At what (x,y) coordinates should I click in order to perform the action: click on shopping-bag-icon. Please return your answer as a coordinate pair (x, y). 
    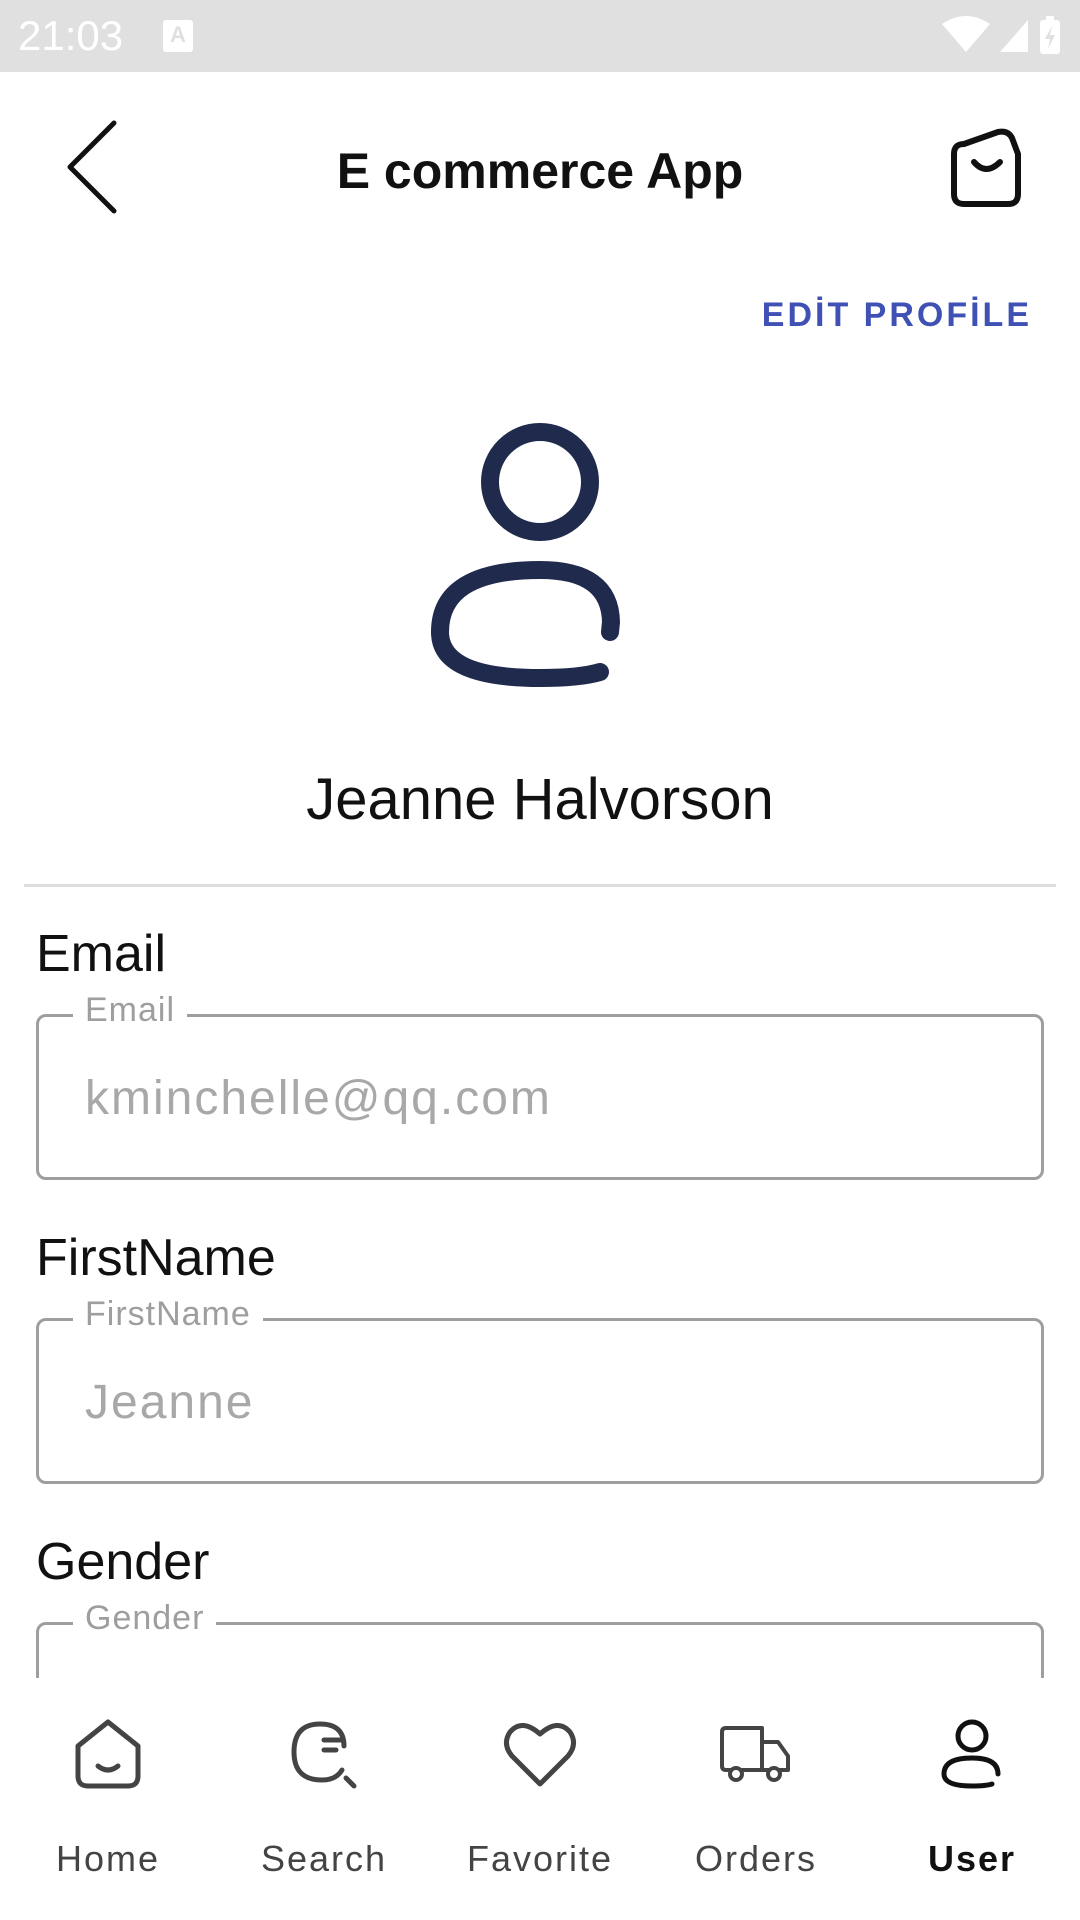
    Looking at the image, I should click on (986, 167).